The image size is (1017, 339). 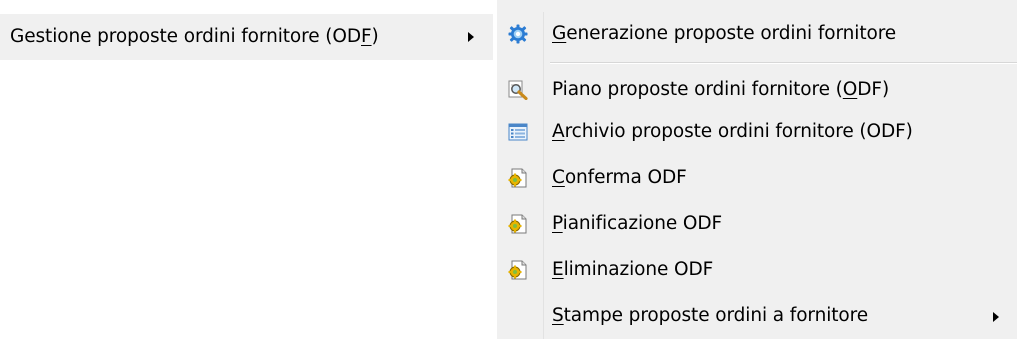 I want to click on menu-item-generazione-proposte: Generazione proposte ordini fornitore, so click(x=757, y=34).